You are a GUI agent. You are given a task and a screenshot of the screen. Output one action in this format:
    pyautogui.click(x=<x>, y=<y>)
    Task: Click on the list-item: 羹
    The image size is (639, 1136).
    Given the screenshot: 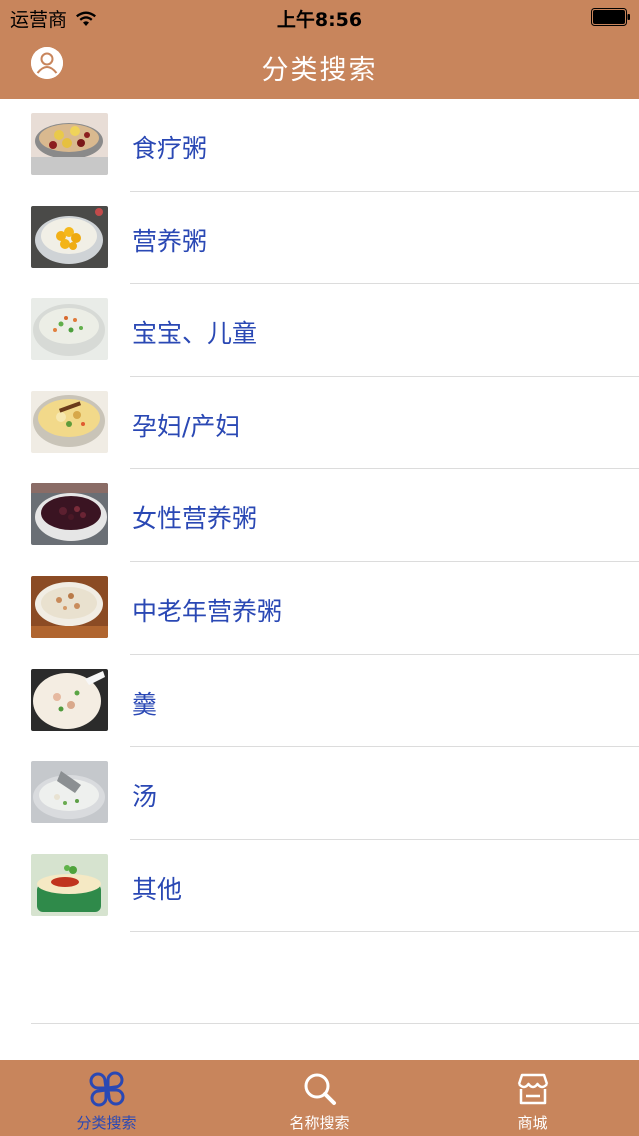 What is the action you would take?
    pyautogui.click(x=319, y=701)
    